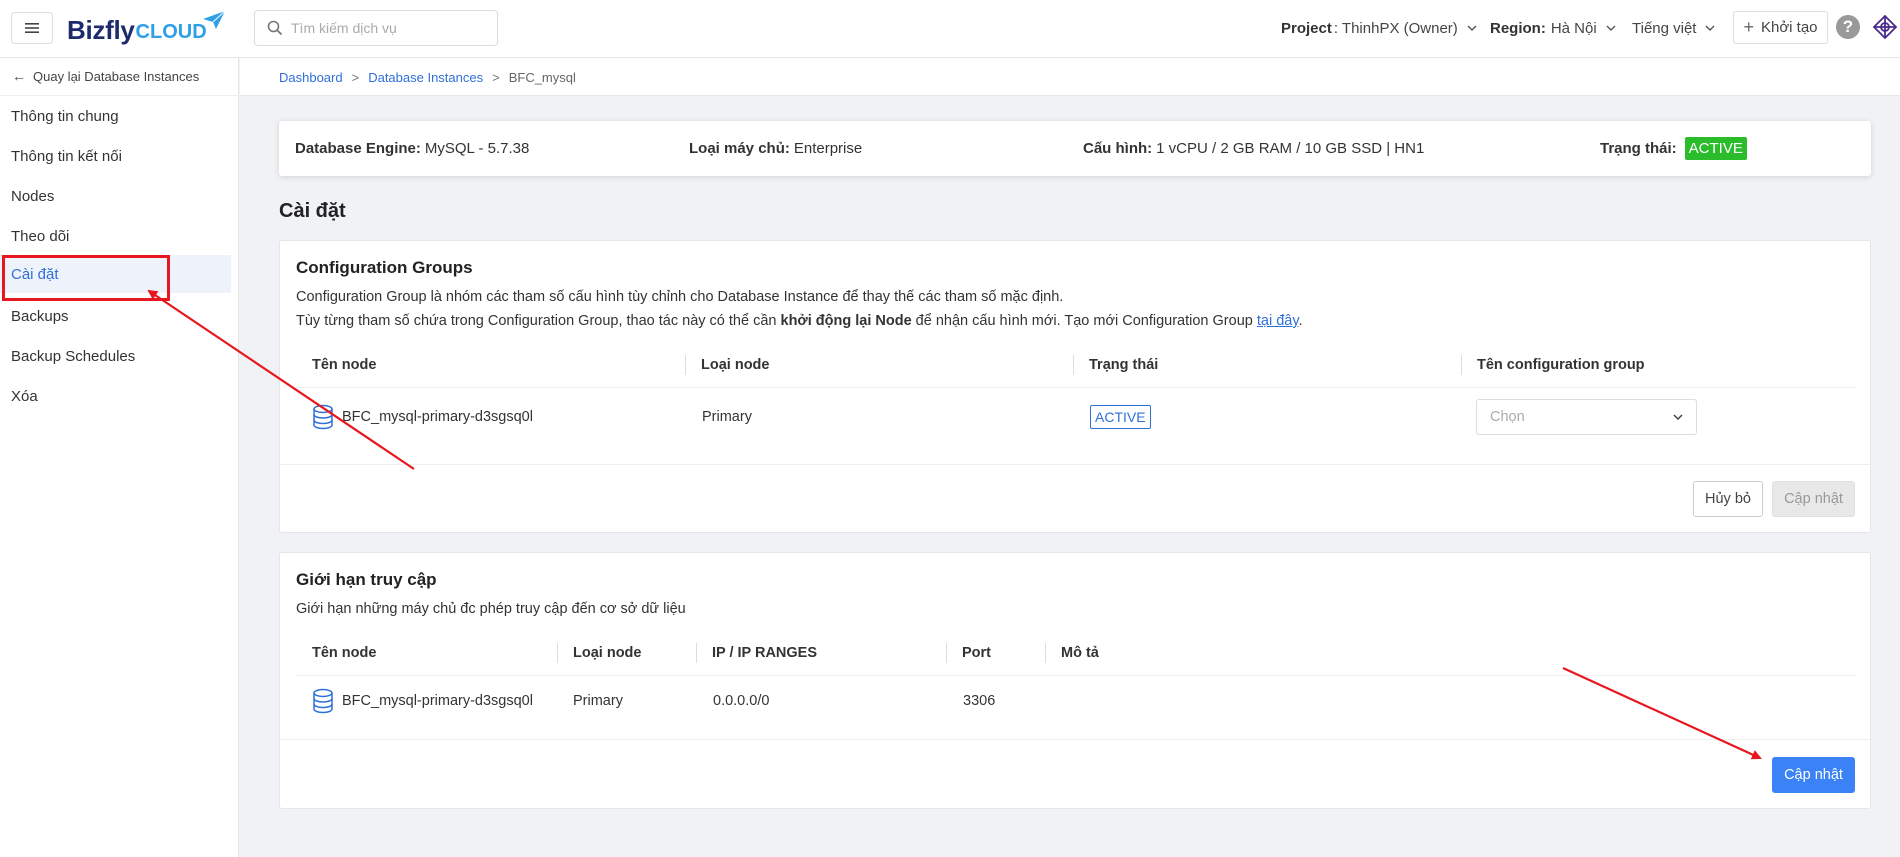  I want to click on help-icon: ?, so click(1848, 27).